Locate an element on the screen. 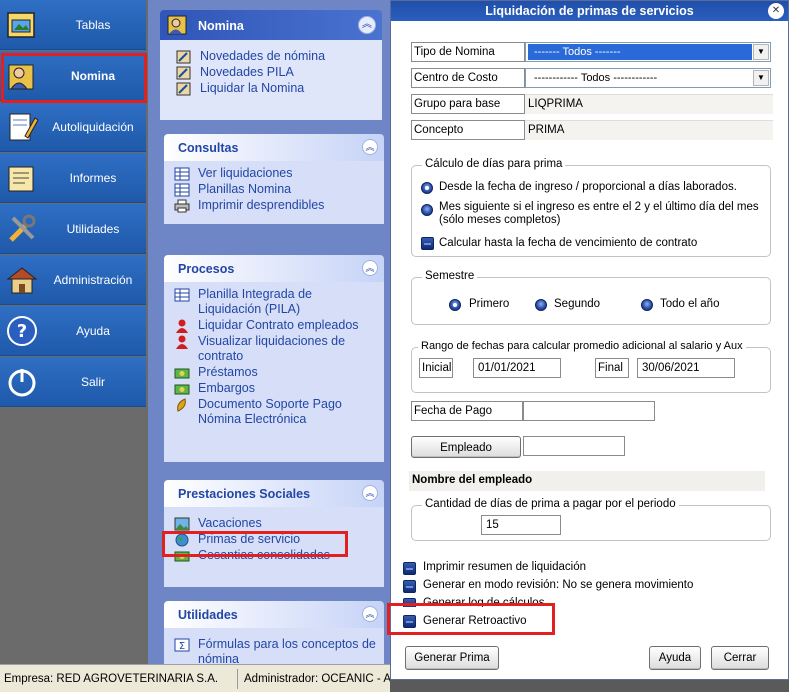  nav-ayuda: ? Ayuda is located at coordinates (73, 331).